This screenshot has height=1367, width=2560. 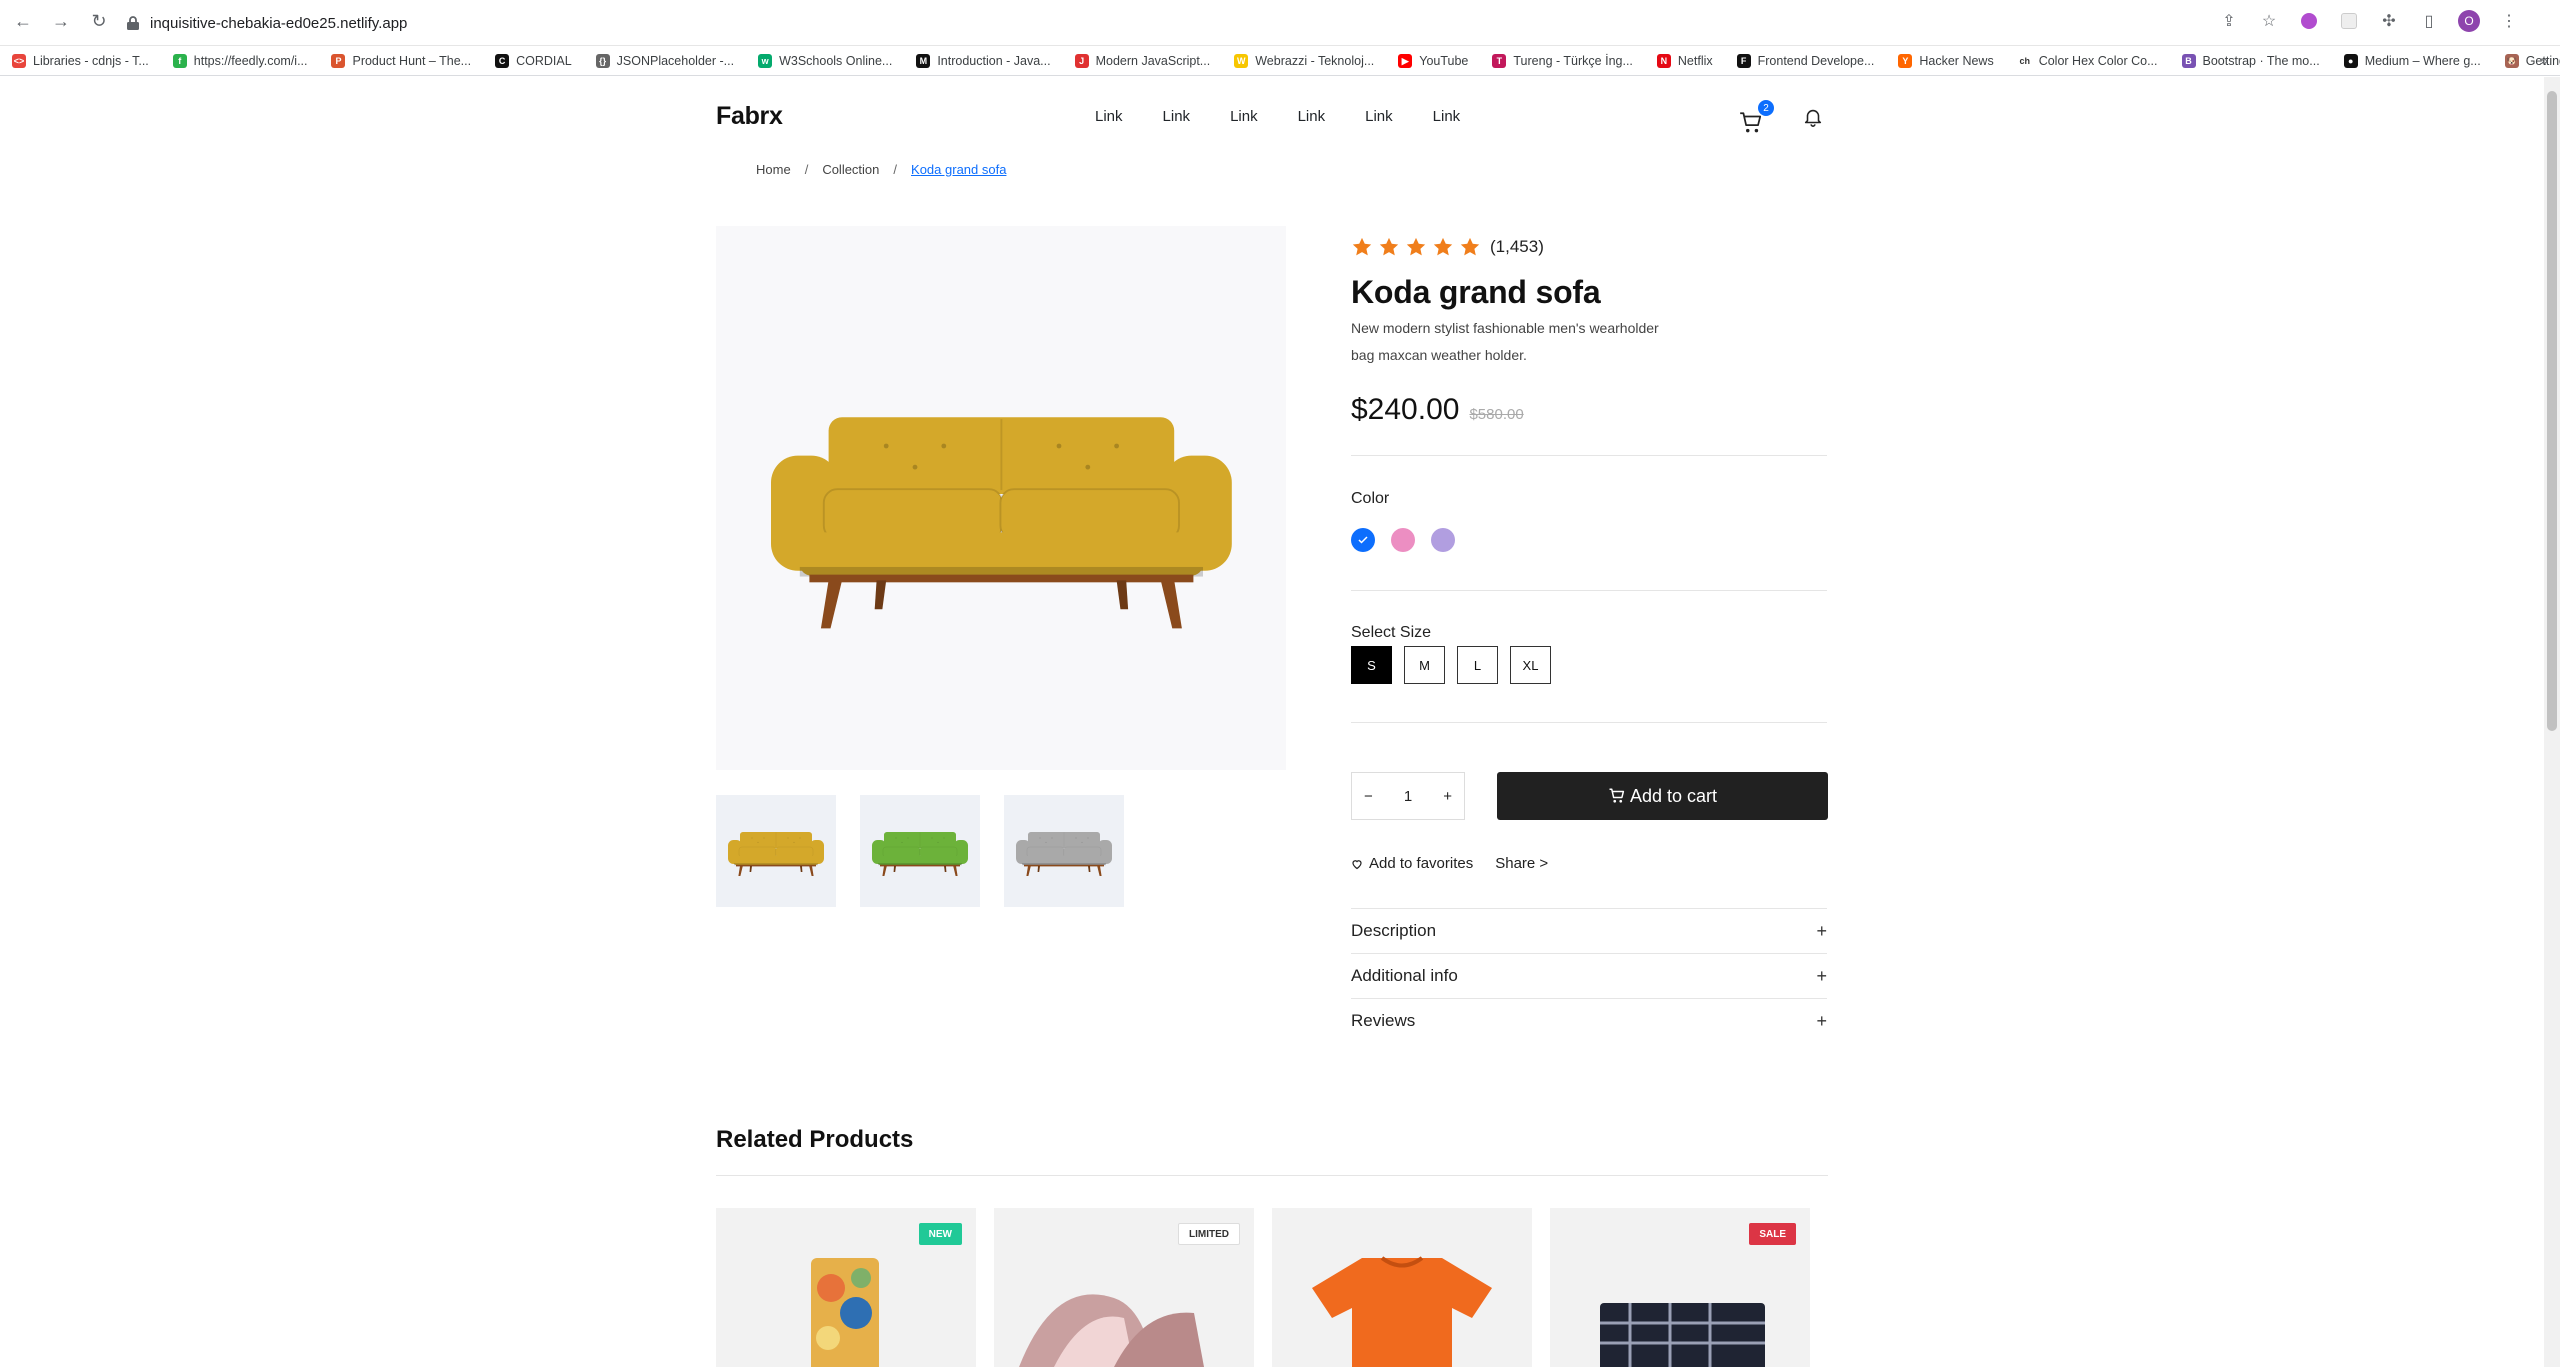 What do you see at coordinates (1447, 796) in the screenshot?
I see `qty-increase-button: +` at bounding box center [1447, 796].